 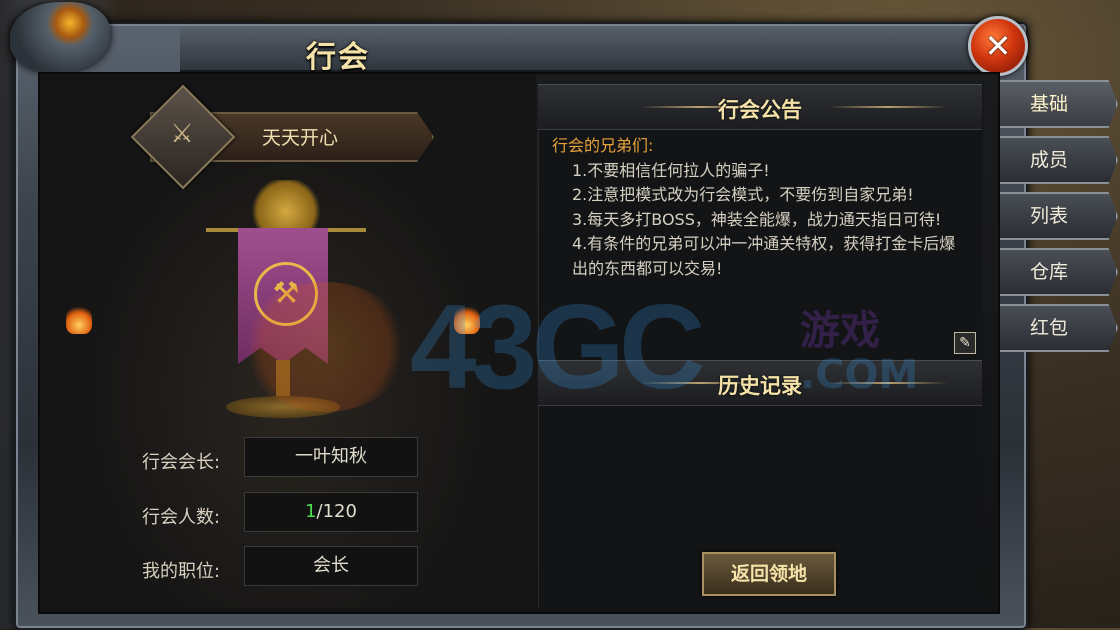 I want to click on dragon-crest-icon, so click(x=286, y=206).